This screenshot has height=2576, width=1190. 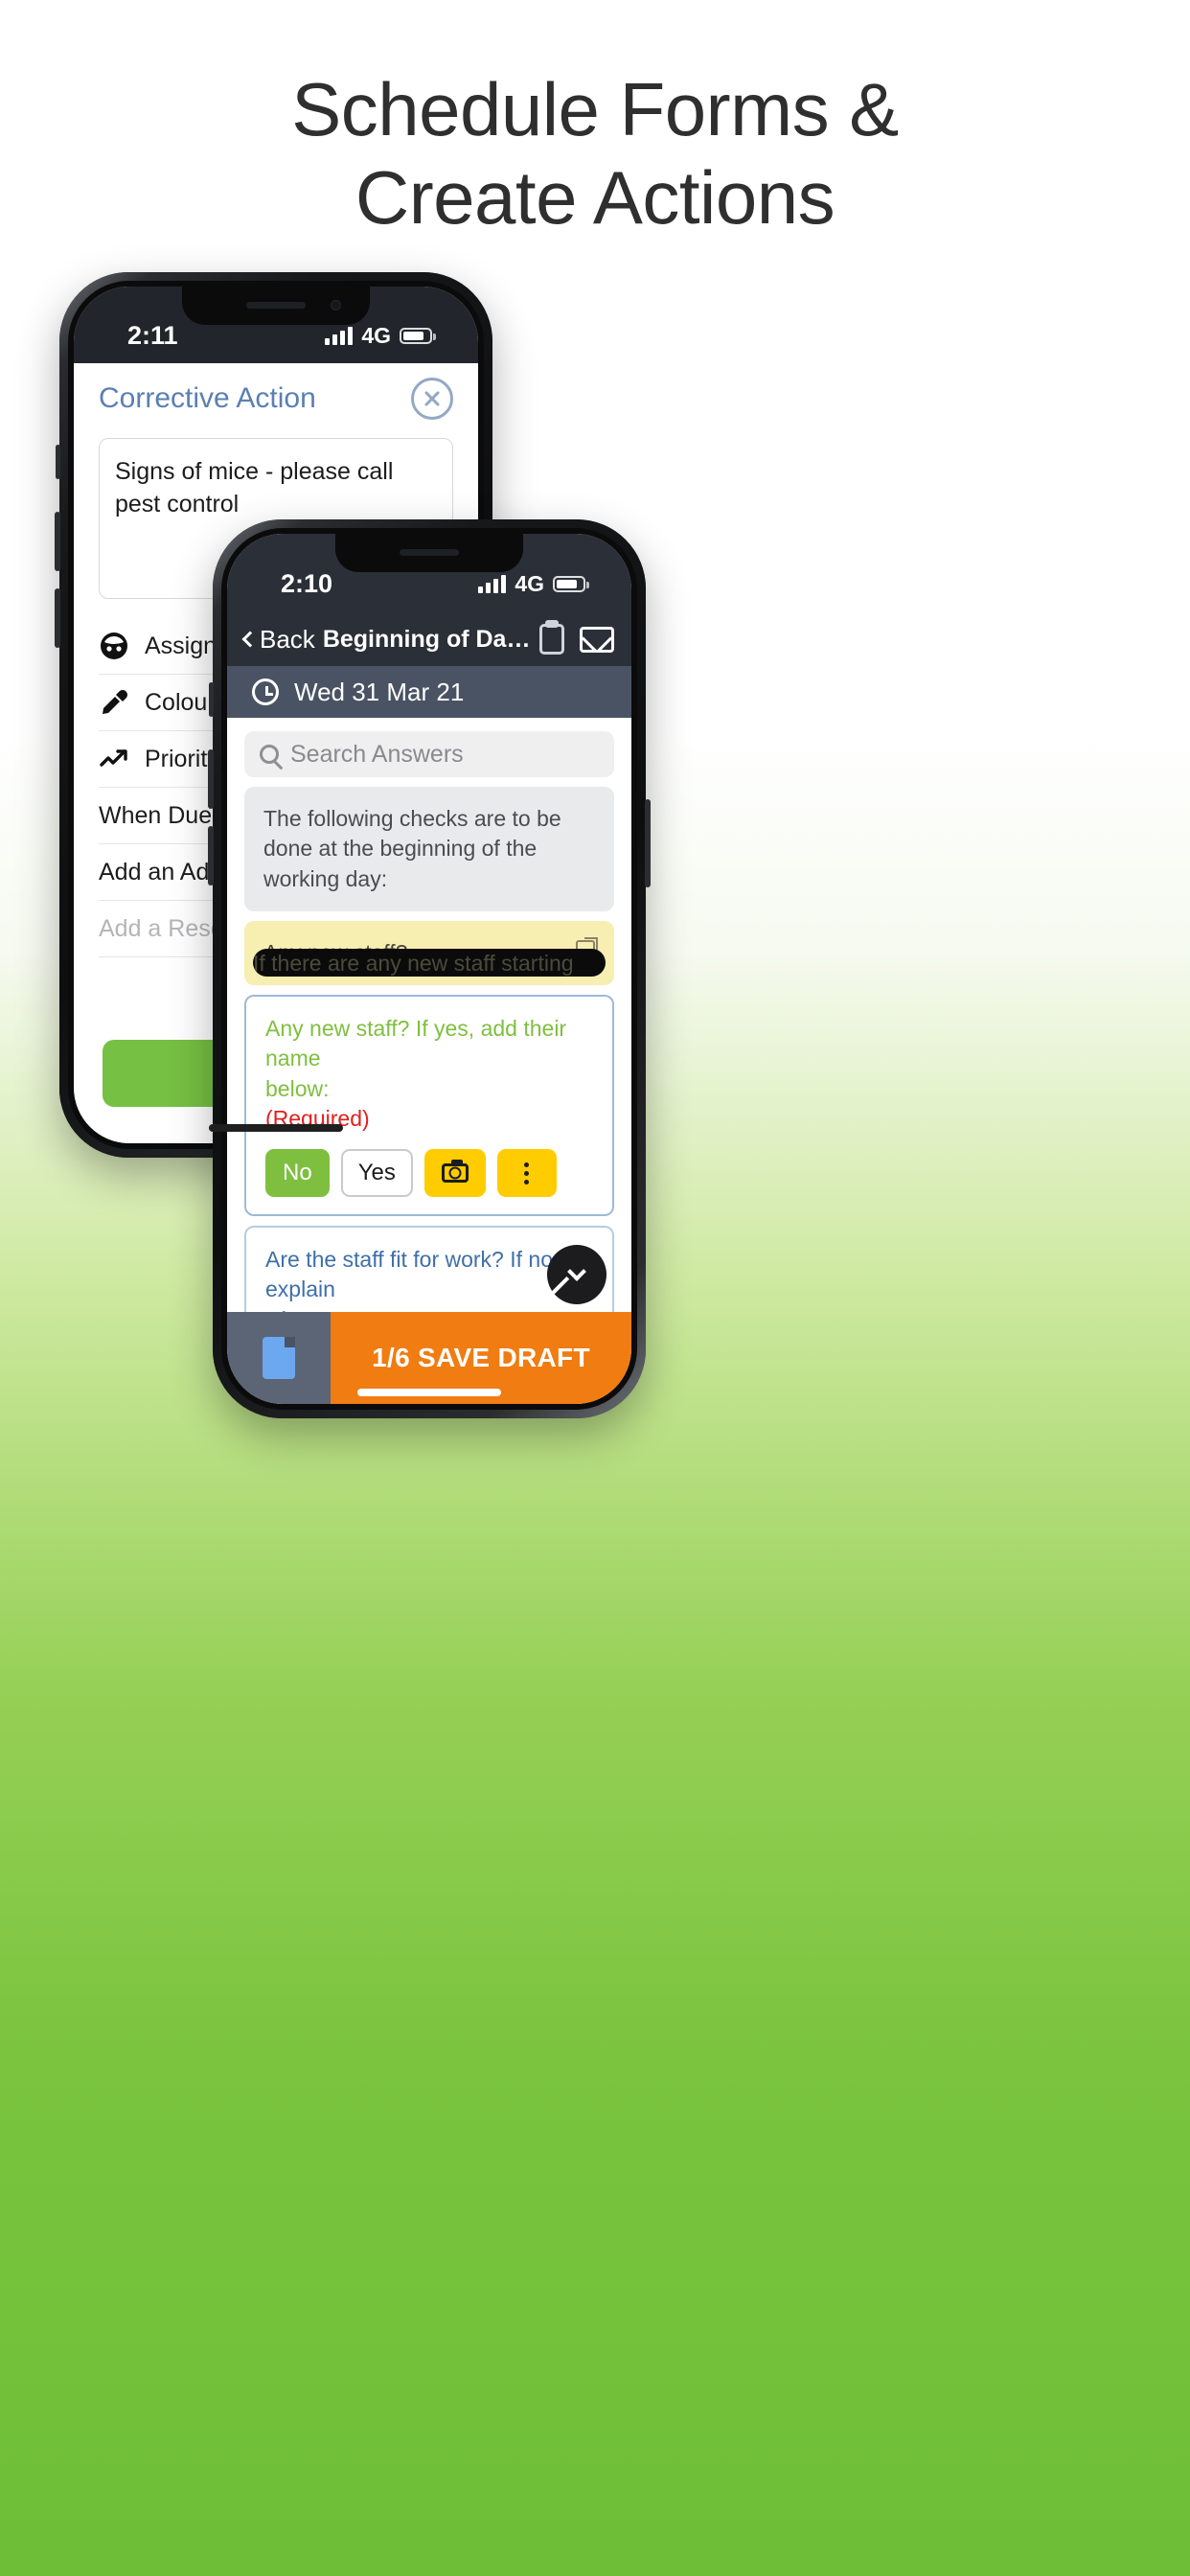 What do you see at coordinates (595, 153) in the screenshot?
I see `page-title: Schedule Forms & Create Actions` at bounding box center [595, 153].